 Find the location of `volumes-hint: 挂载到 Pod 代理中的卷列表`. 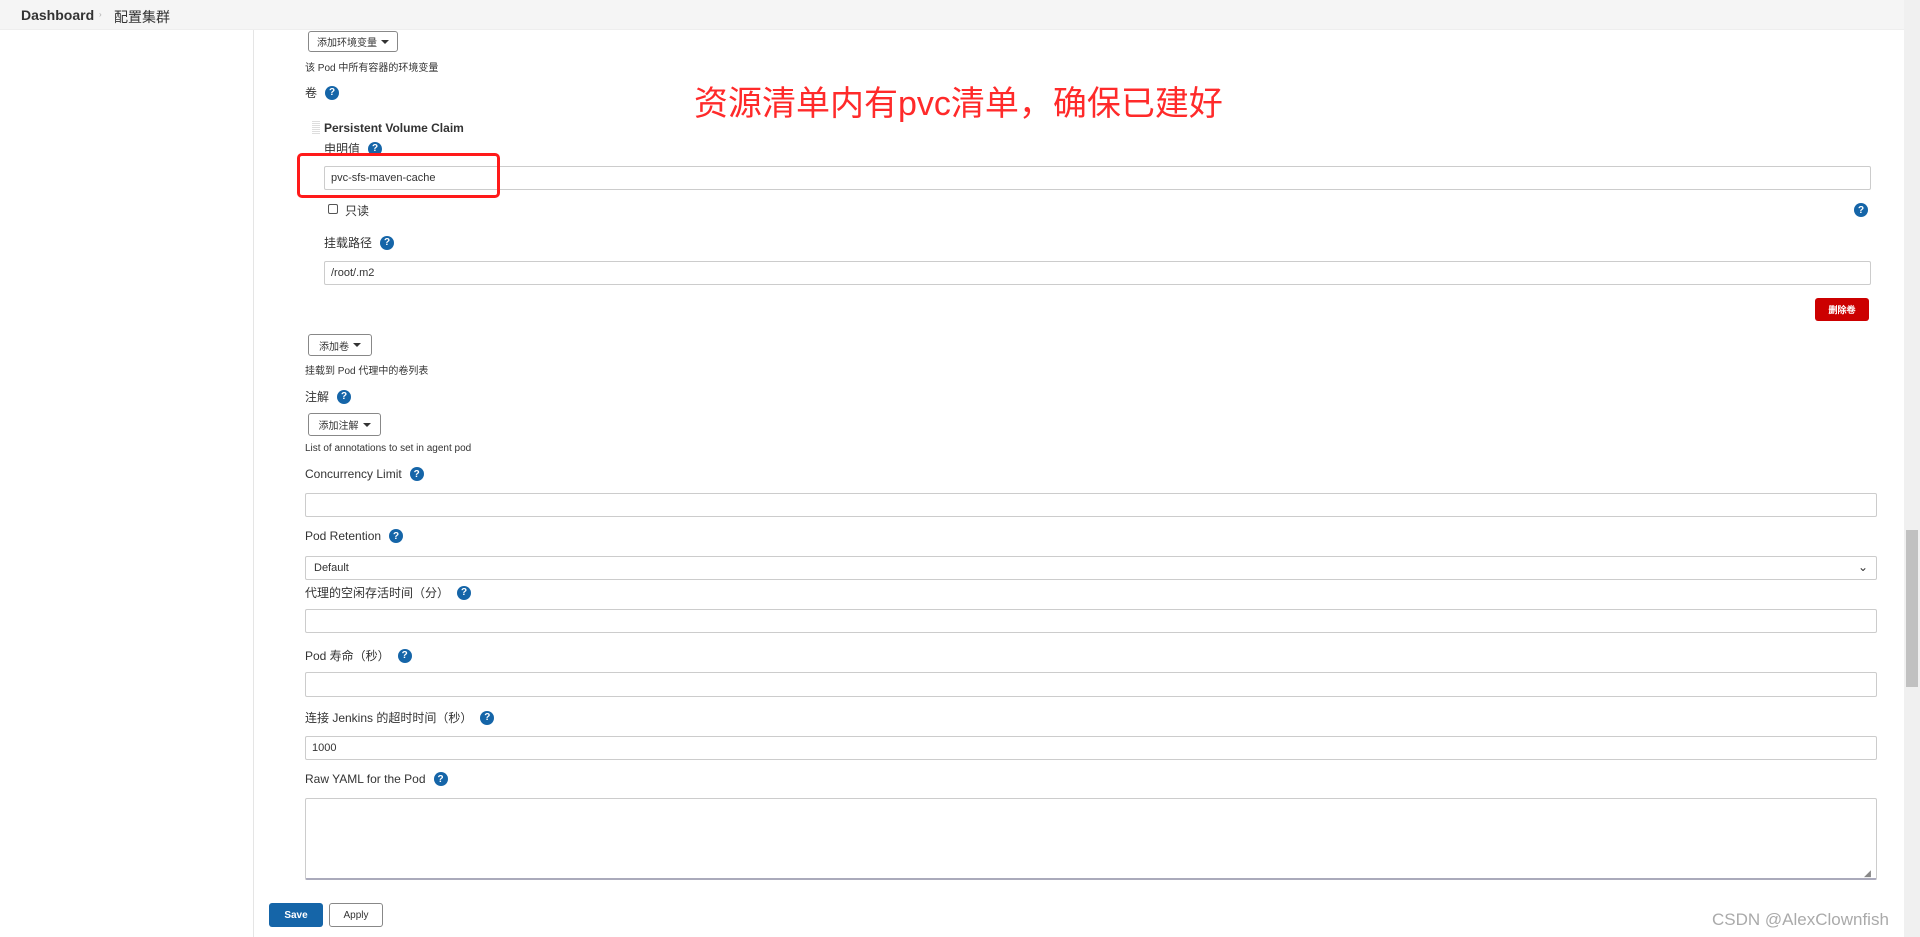

volumes-hint: 挂载到 Pod 代理中的卷列表 is located at coordinates (367, 371).